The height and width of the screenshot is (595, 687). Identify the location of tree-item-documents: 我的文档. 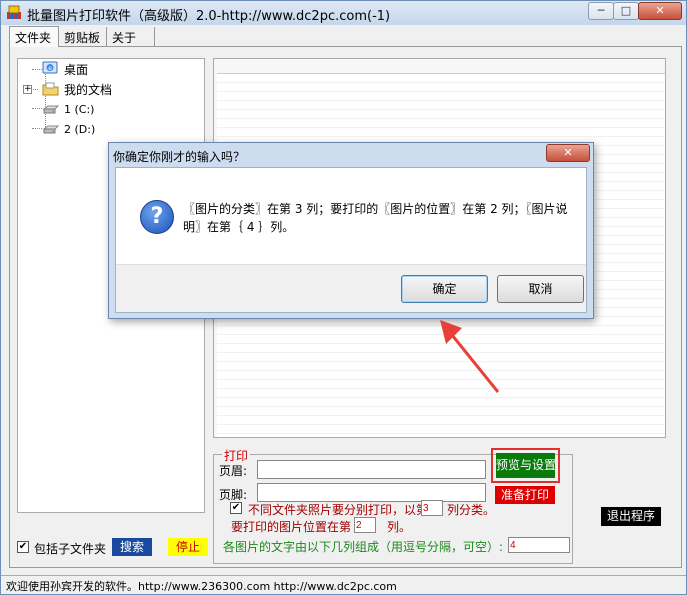
(77, 89).